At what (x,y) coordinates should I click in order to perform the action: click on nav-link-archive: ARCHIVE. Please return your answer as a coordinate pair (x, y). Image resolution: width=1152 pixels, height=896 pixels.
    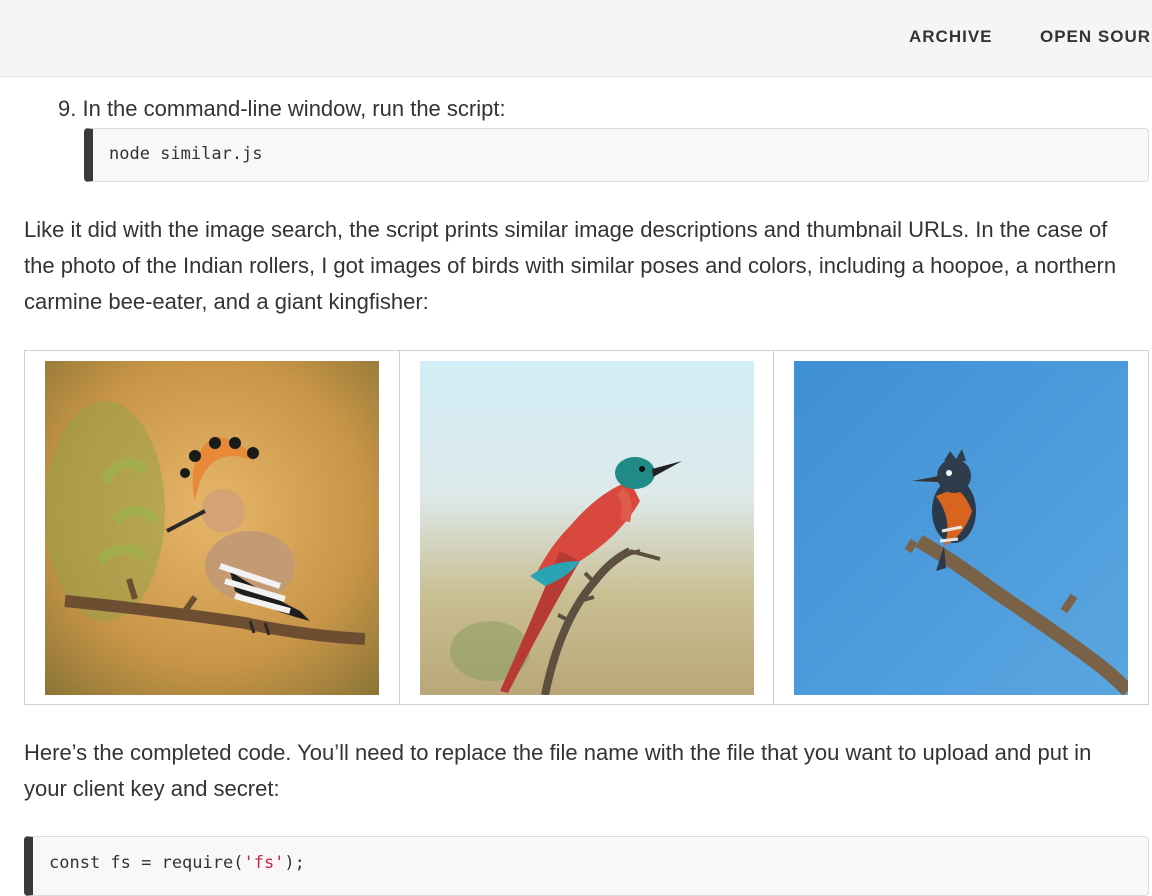
    Looking at the image, I should click on (951, 37).